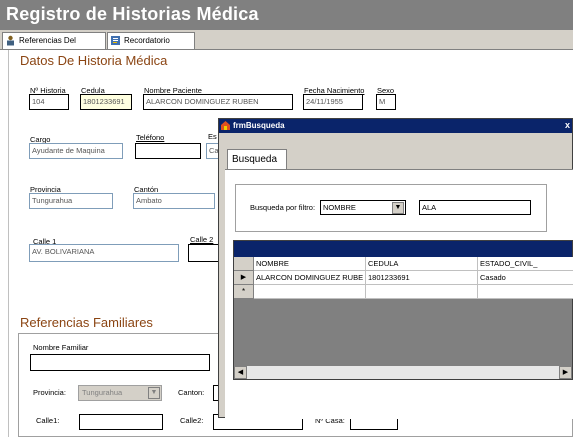 Image resolution: width=573 pixels, height=437 pixels. Describe the element at coordinates (104, 253) in the screenshot. I see `calle1-field: AV. BOLIVARIANA` at that location.